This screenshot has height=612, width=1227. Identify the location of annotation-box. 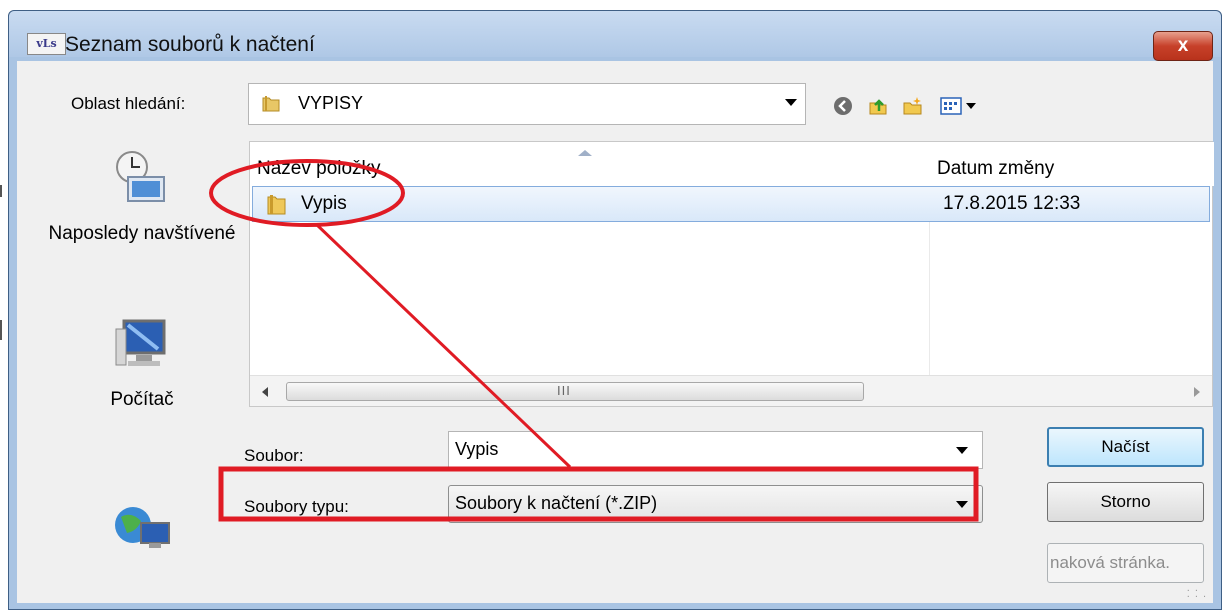
(598, 494).